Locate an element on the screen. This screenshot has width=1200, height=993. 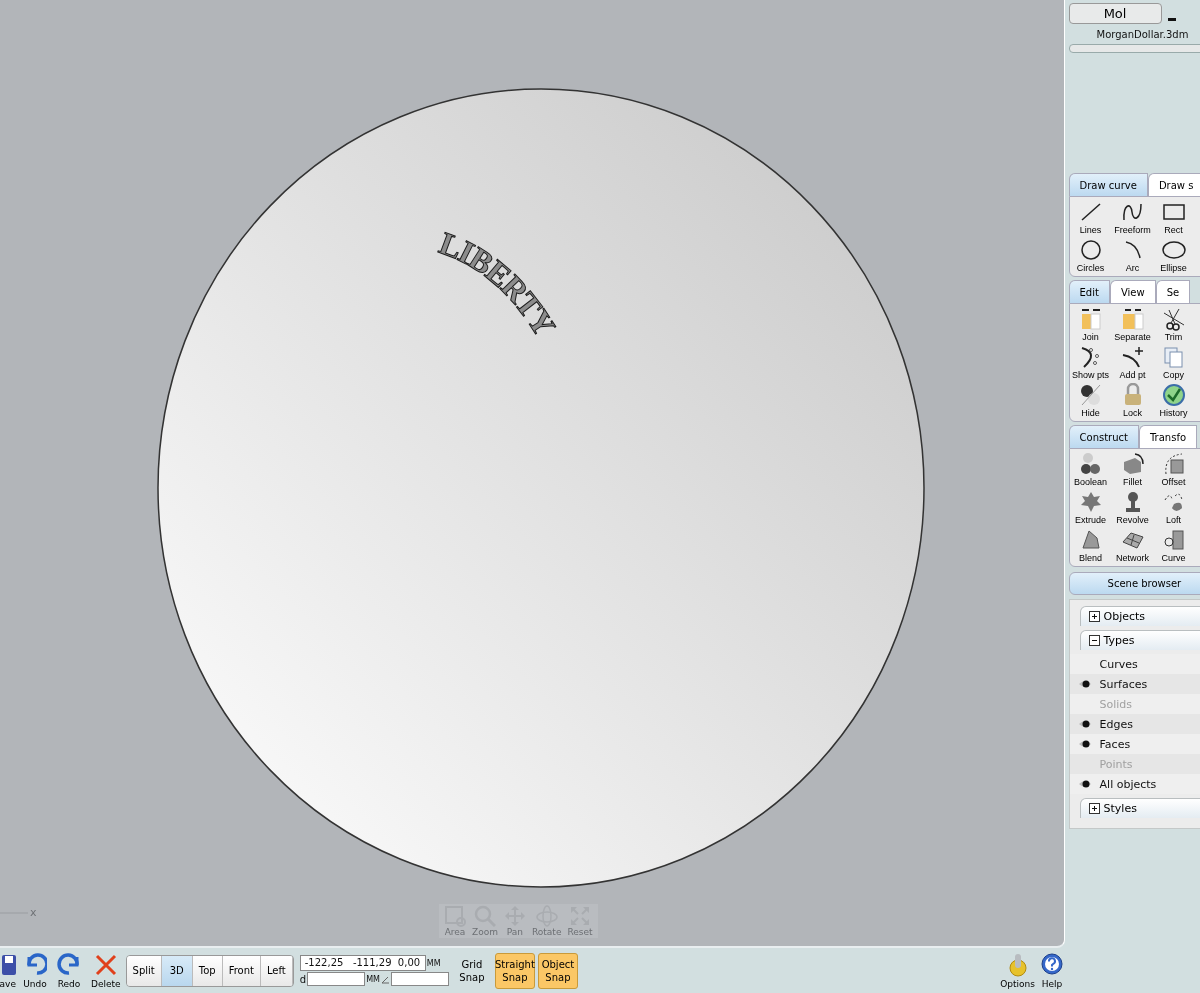
palette-tab: Construct is located at coordinates (1103, 436).